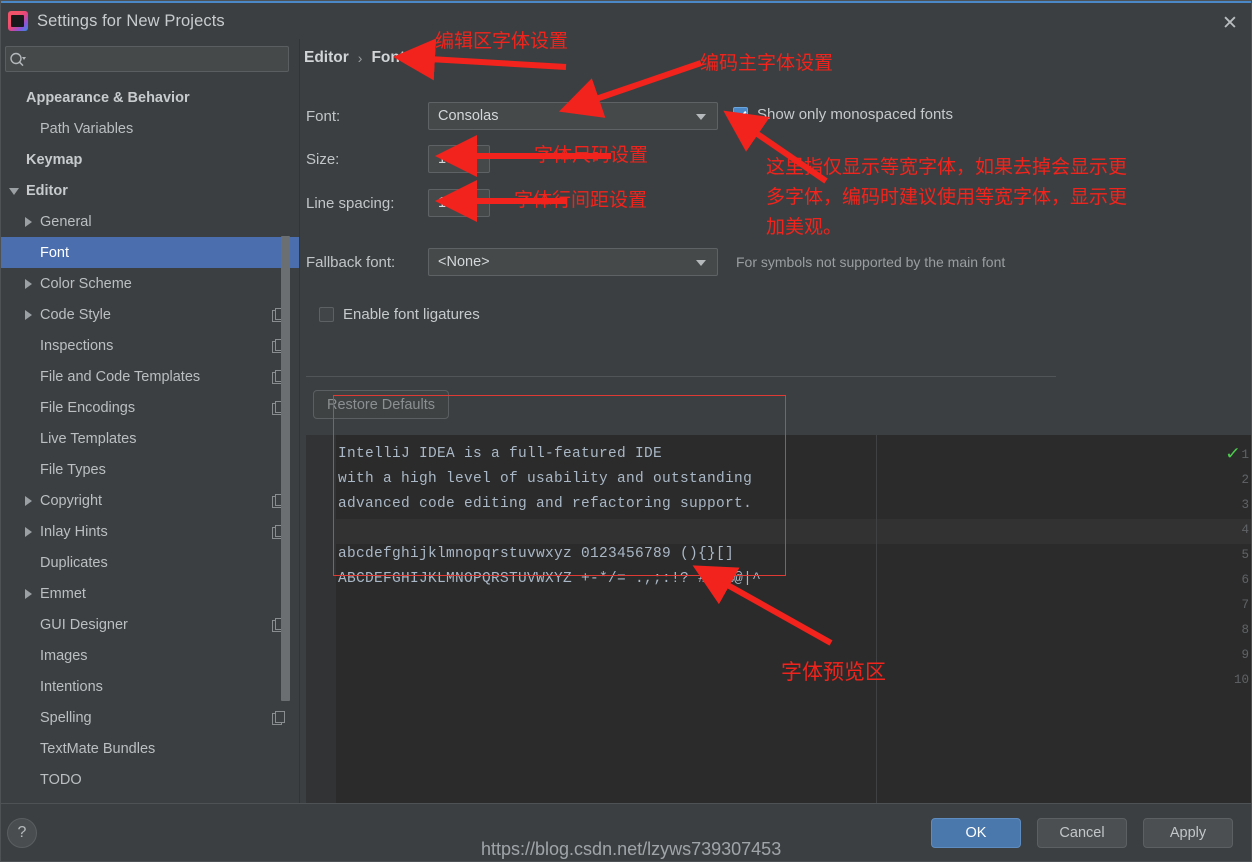 The height and width of the screenshot is (862, 1252). I want to click on sidebar-item-label: Live Templates, so click(88, 438).